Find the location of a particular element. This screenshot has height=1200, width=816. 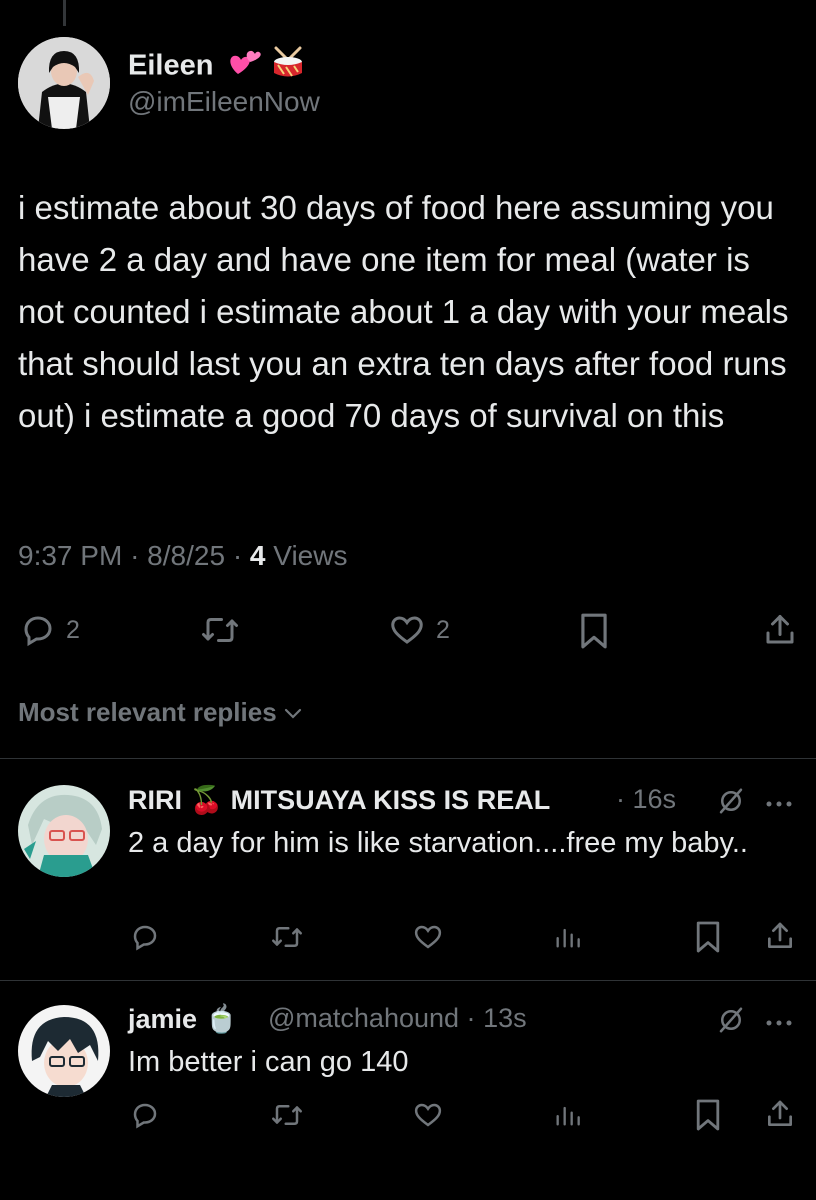

reply-author-name: jamie 🍵 is located at coordinates (183, 1019).